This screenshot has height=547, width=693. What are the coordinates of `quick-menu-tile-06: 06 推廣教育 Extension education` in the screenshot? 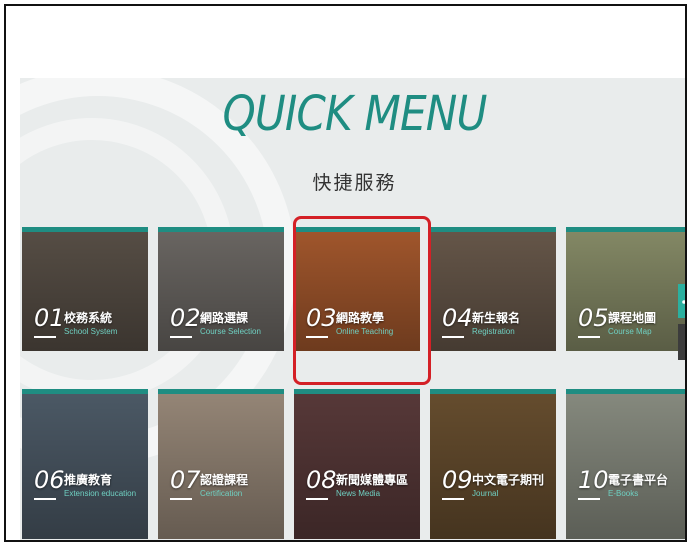 It's located at (85, 464).